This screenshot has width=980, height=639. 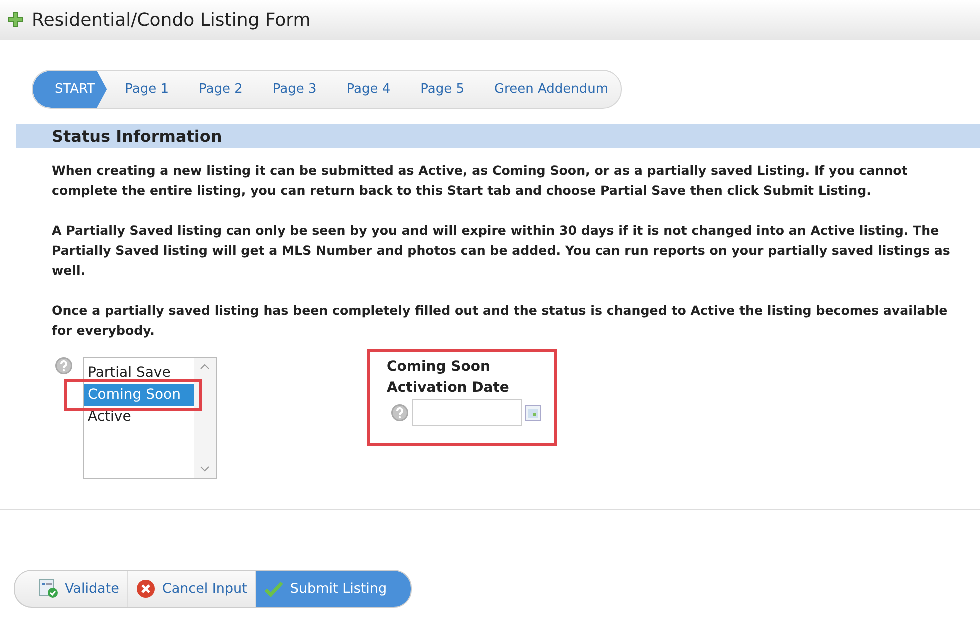 I want to click on list-option: Active, so click(x=139, y=417).